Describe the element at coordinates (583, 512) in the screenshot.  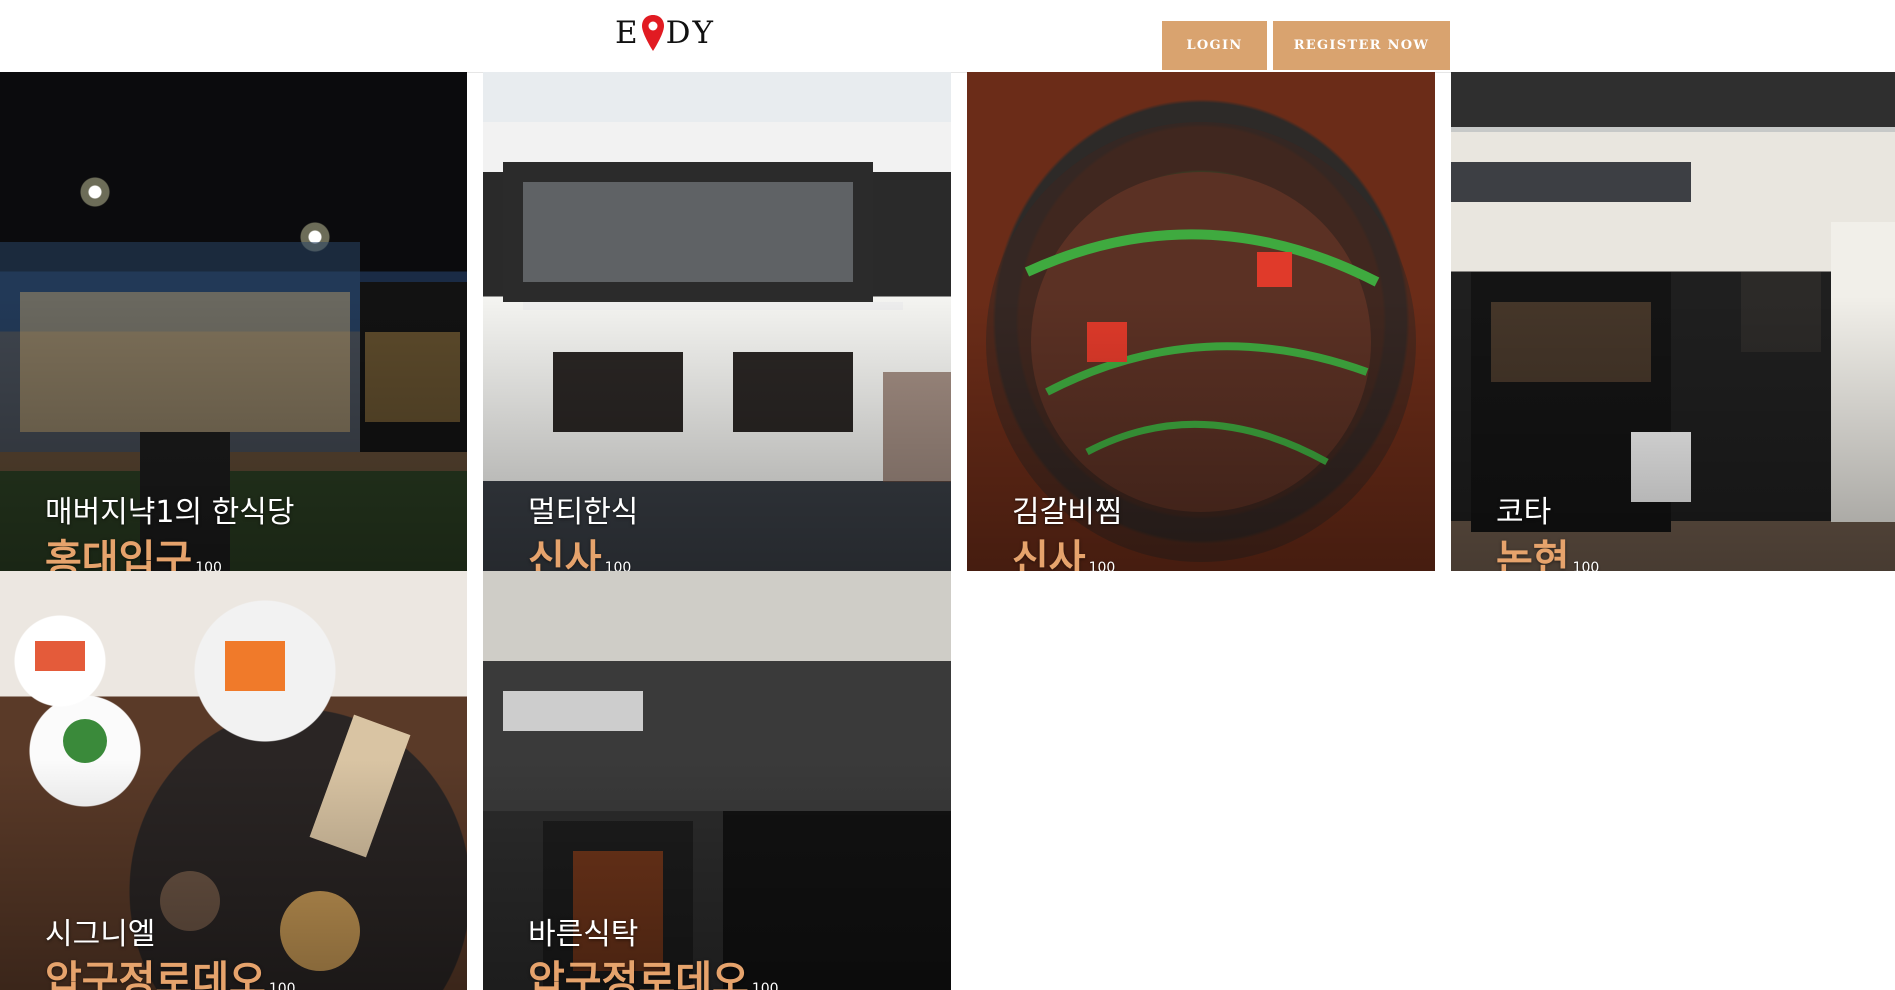
I see `restaurant-name: 멀티한식` at that location.